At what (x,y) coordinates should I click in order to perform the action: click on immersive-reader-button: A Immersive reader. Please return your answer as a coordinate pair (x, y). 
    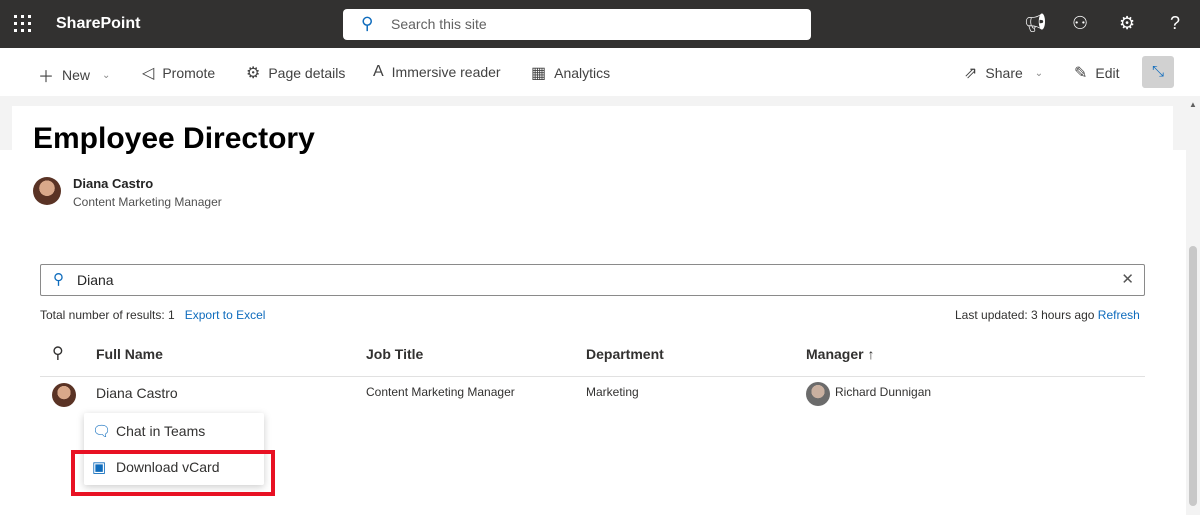
    Looking at the image, I should click on (437, 72).